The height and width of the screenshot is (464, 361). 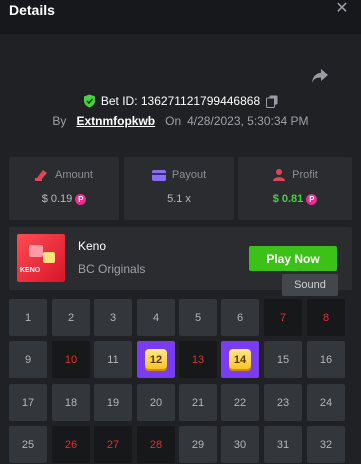 I want to click on keno-cell-number: 8, so click(x=326, y=317).